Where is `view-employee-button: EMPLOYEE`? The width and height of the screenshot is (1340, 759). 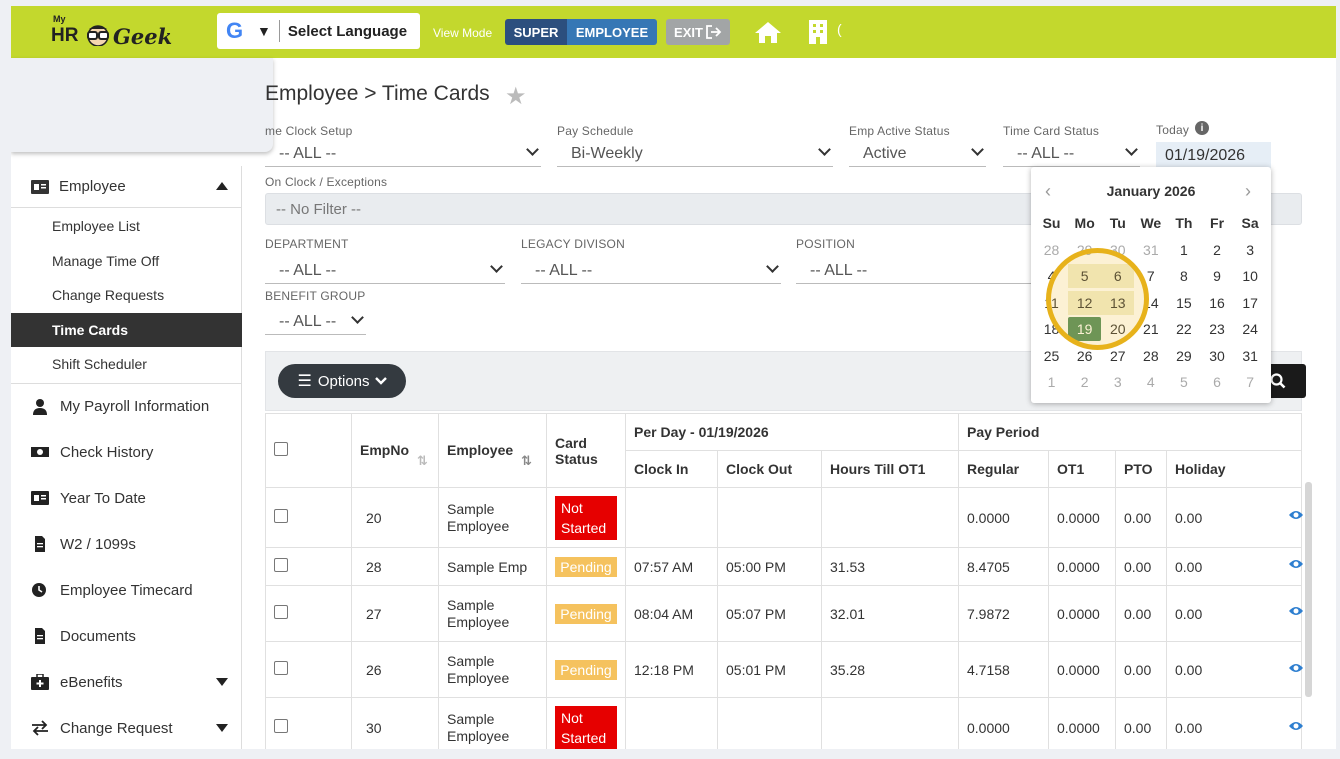 view-employee-button: EMPLOYEE is located at coordinates (612, 32).